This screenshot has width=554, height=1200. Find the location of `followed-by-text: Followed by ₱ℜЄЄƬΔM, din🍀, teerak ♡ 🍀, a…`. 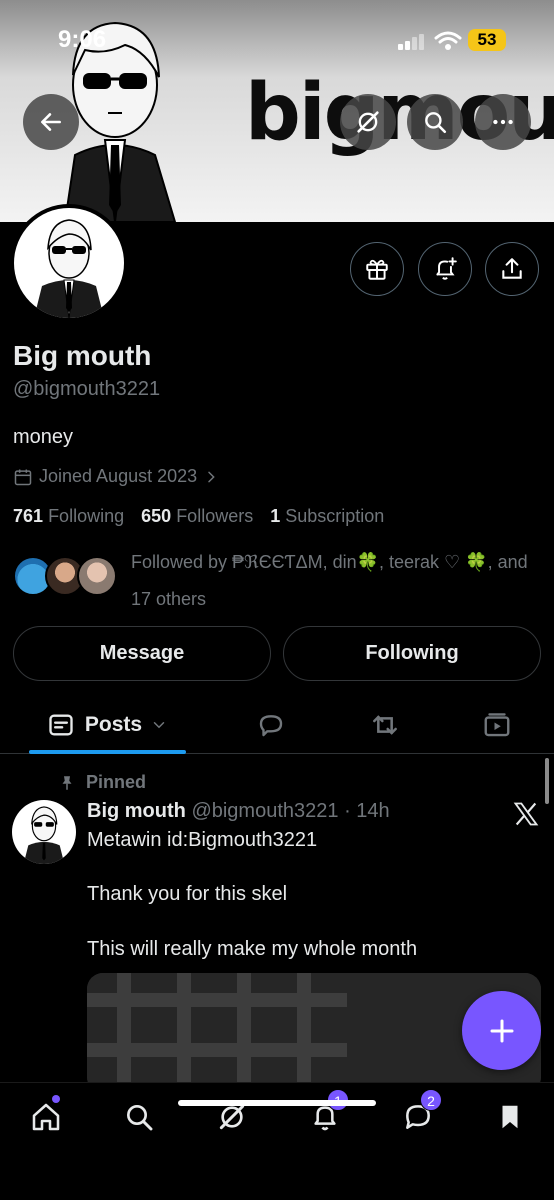

followed-by-text: Followed by ₱ℜЄЄƬΔM, din🍀, teerak ♡ 🍀, a… is located at coordinates (329, 580).